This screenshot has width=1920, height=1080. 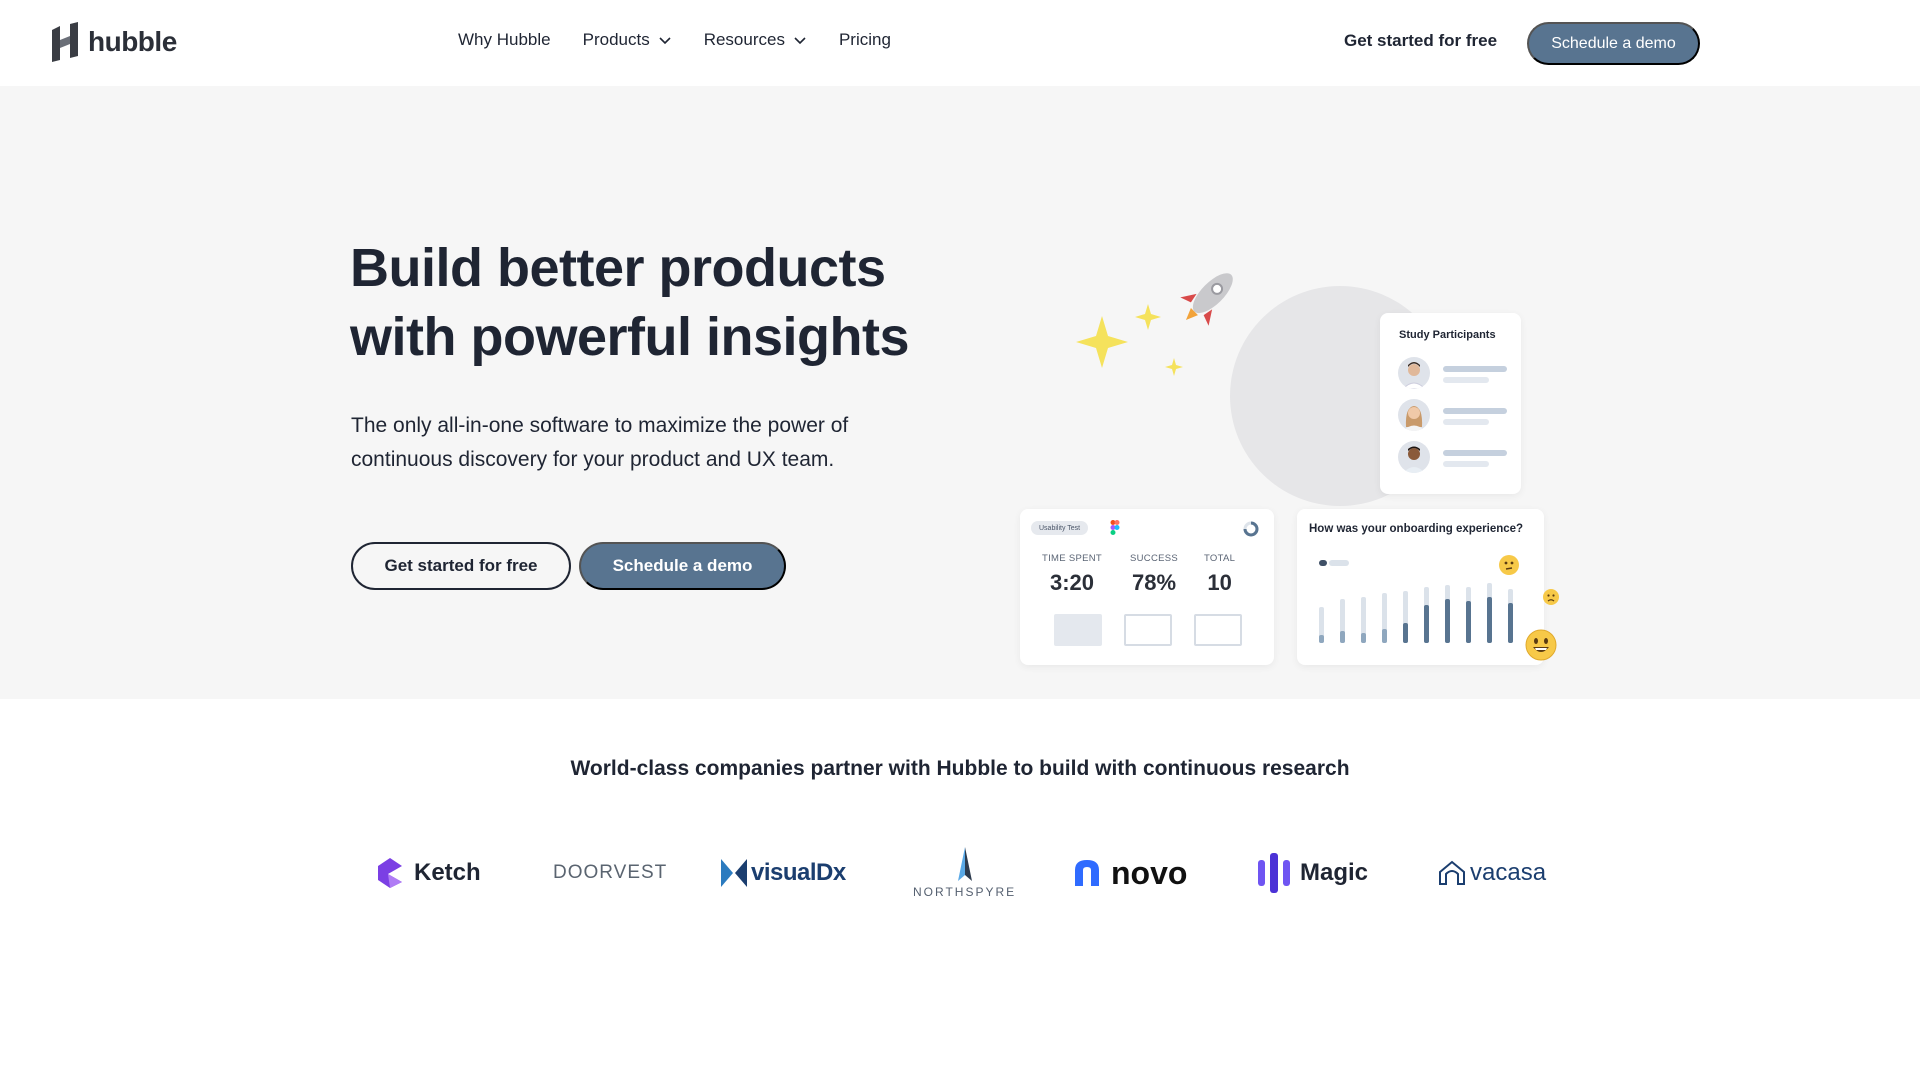 I want to click on study-participants-card: Study Participants, so click(x=1450, y=403).